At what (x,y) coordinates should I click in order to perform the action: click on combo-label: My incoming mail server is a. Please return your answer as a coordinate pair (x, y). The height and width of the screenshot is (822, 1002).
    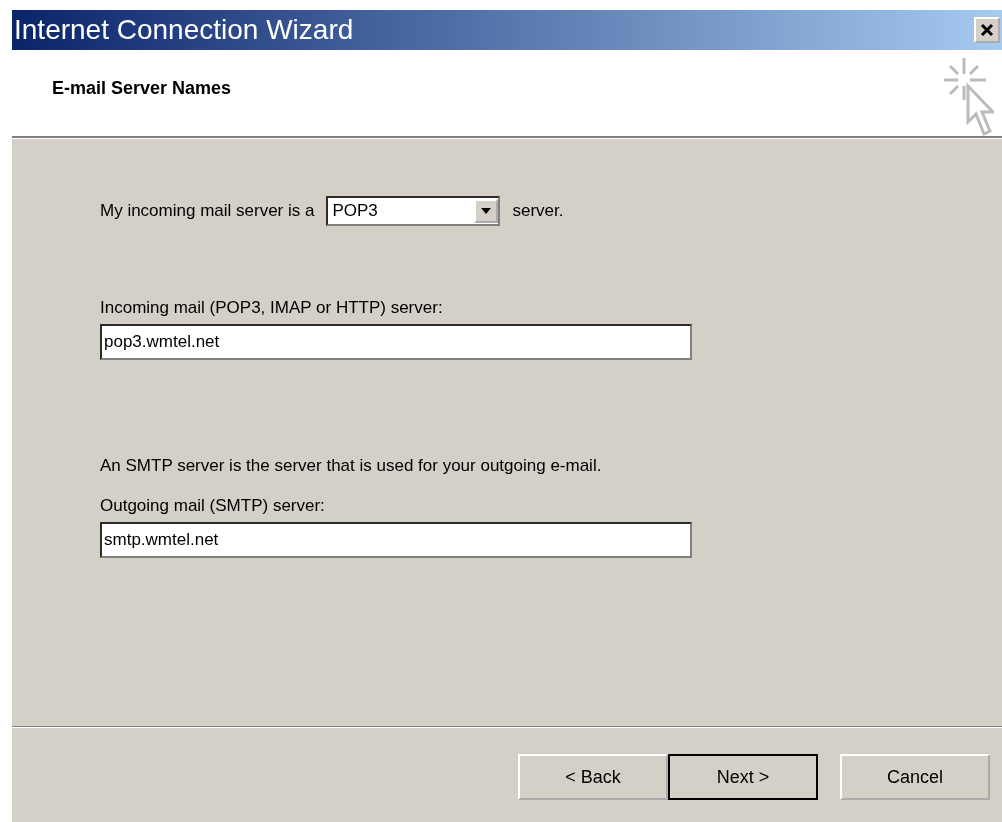
    Looking at the image, I should click on (207, 211).